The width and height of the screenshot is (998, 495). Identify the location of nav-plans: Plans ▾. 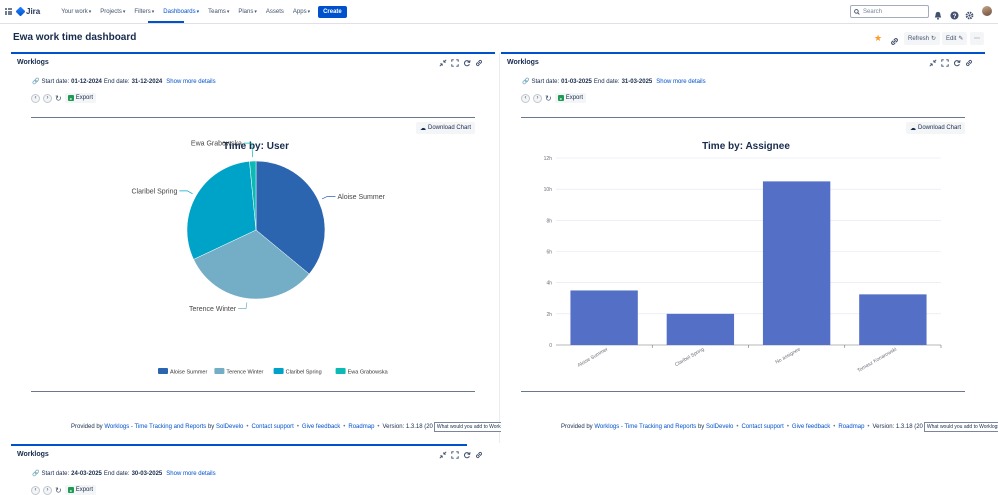
(247, 12).